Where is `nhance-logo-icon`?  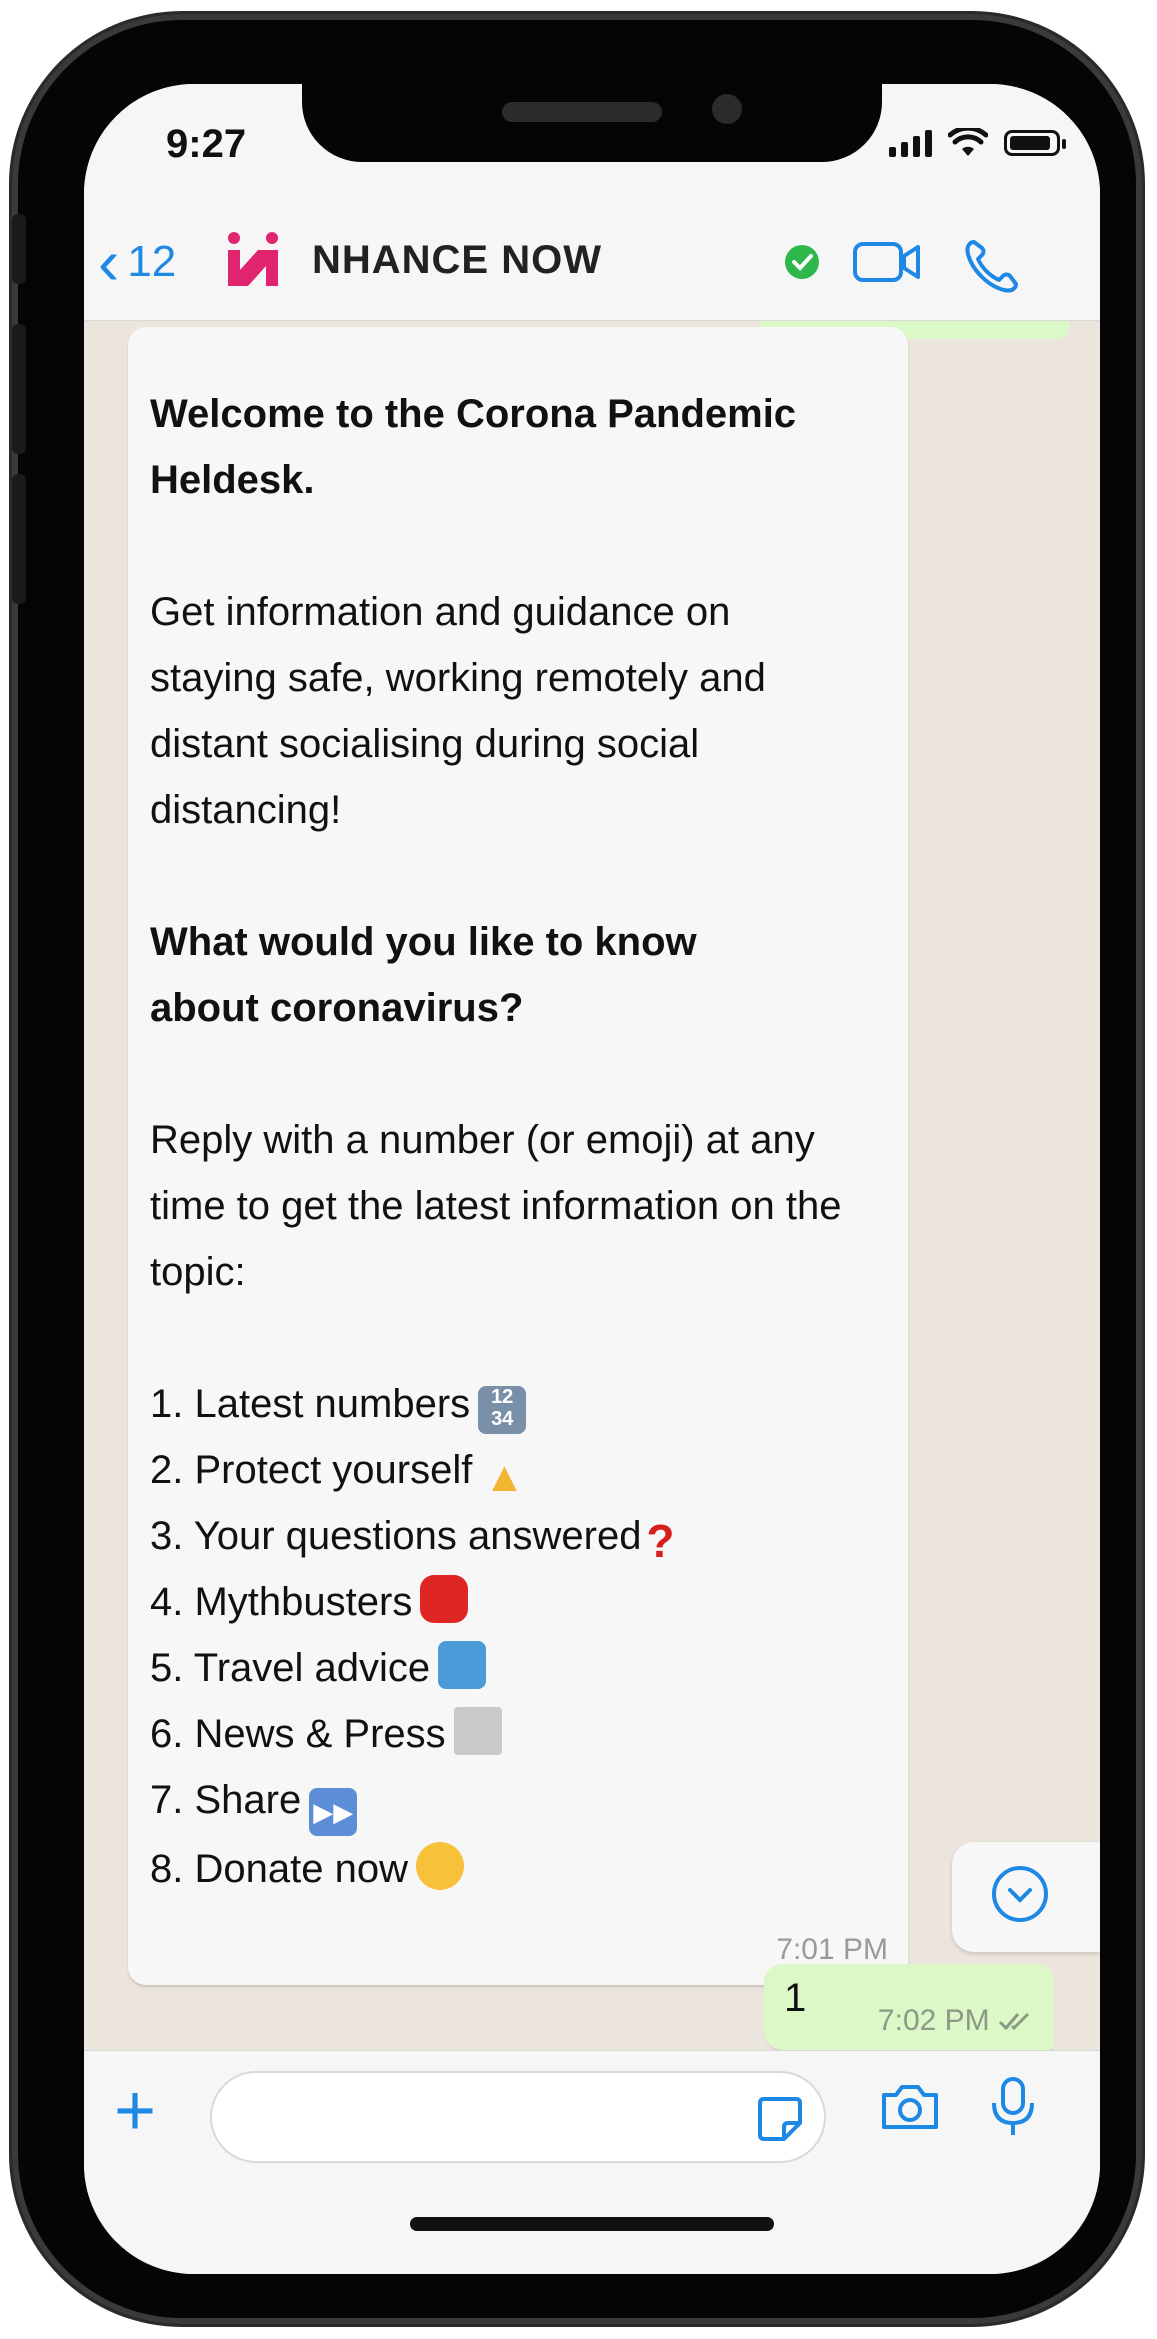 nhance-logo-icon is located at coordinates (253, 259).